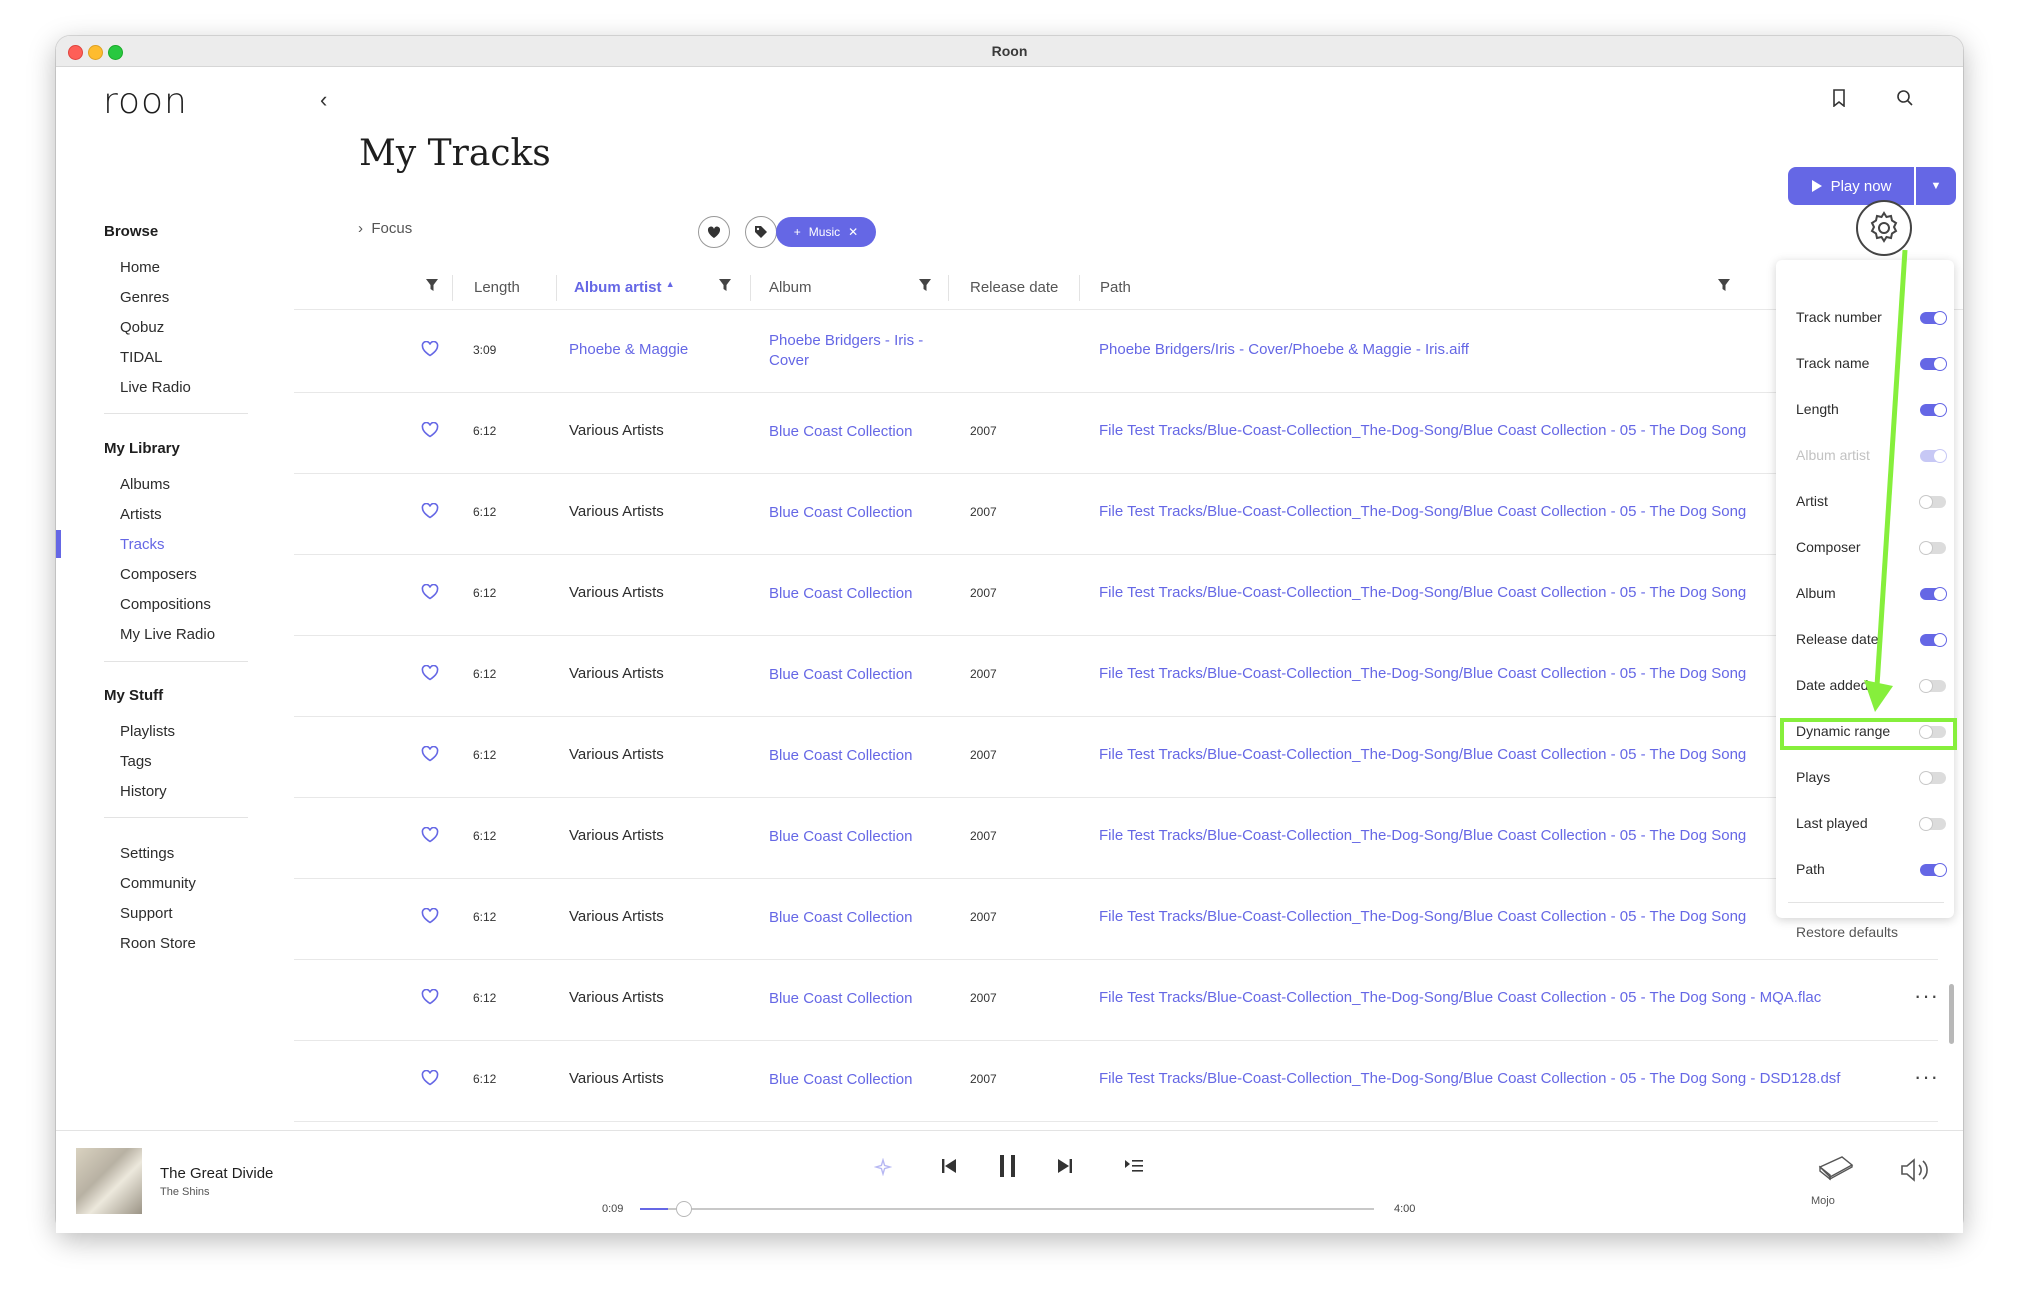  Describe the element at coordinates (1832, 823) in the screenshot. I see `menu-item-last-played: Last played` at that location.